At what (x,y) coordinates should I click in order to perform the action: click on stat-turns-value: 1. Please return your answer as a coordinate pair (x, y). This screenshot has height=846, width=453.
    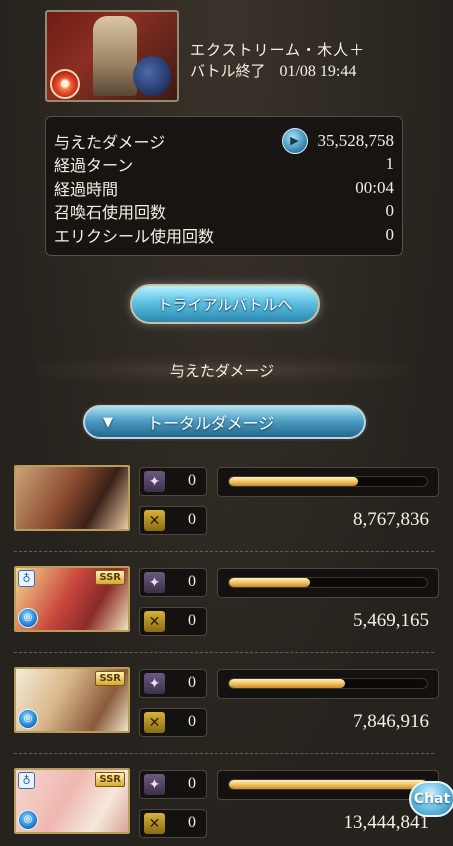
    Looking at the image, I should click on (390, 164).